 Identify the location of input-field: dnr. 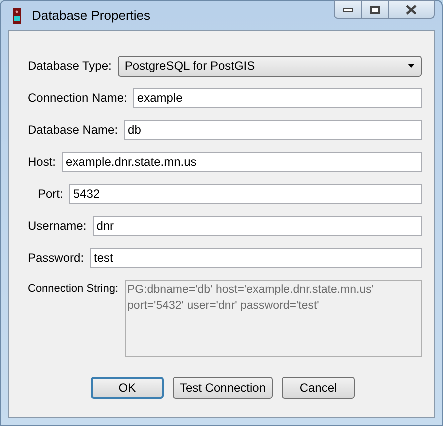
(257, 226).